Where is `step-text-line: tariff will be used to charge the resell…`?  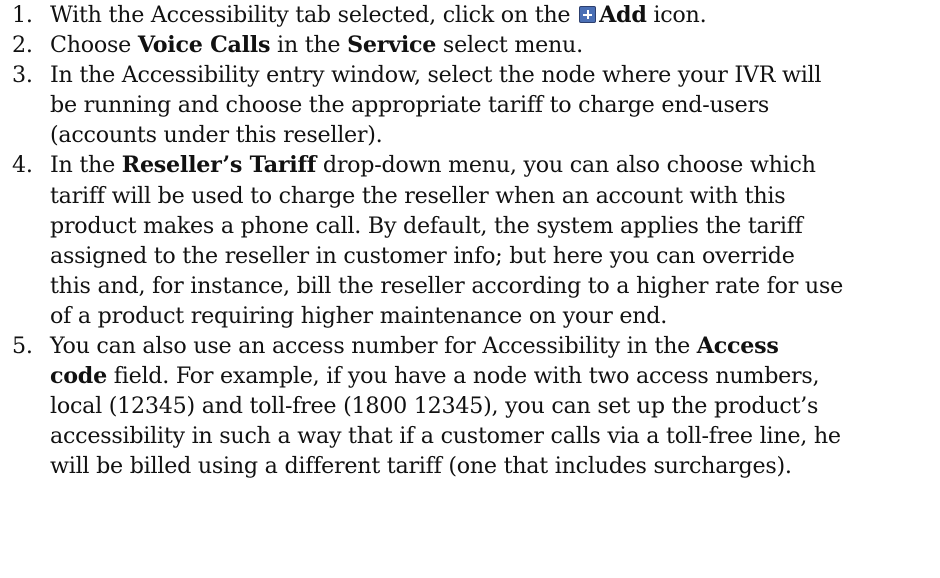
step-text-line: tariff will be used to charge the resell… is located at coordinates (482, 196).